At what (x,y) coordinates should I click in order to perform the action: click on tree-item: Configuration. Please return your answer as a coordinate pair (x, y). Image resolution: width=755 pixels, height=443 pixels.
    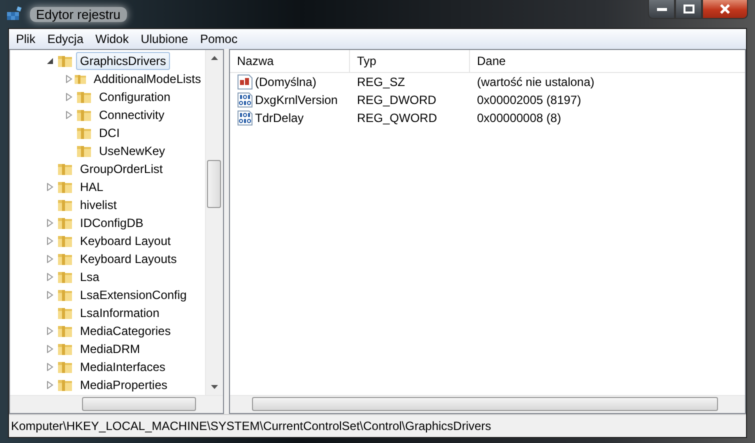
    Looking at the image, I should click on (134, 97).